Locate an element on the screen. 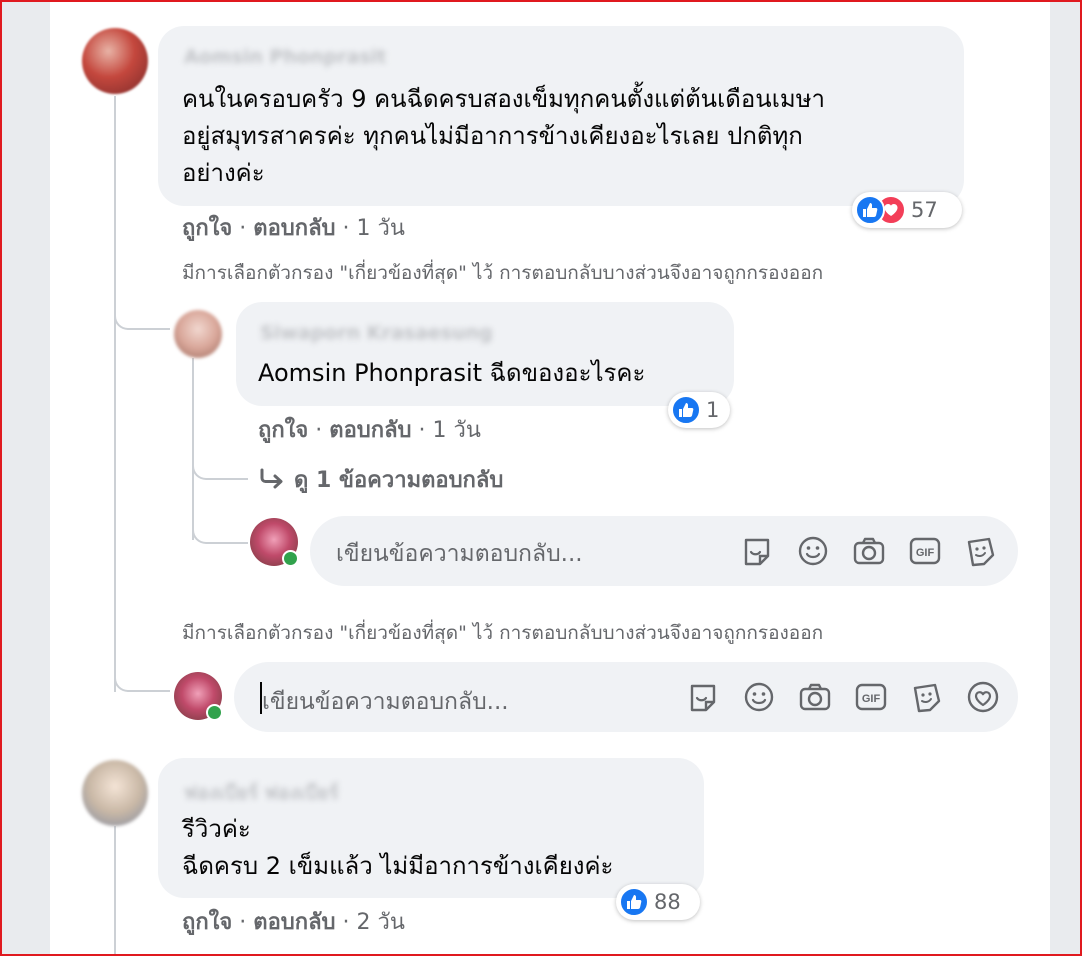  reaction-count: 88 is located at coordinates (667, 902).